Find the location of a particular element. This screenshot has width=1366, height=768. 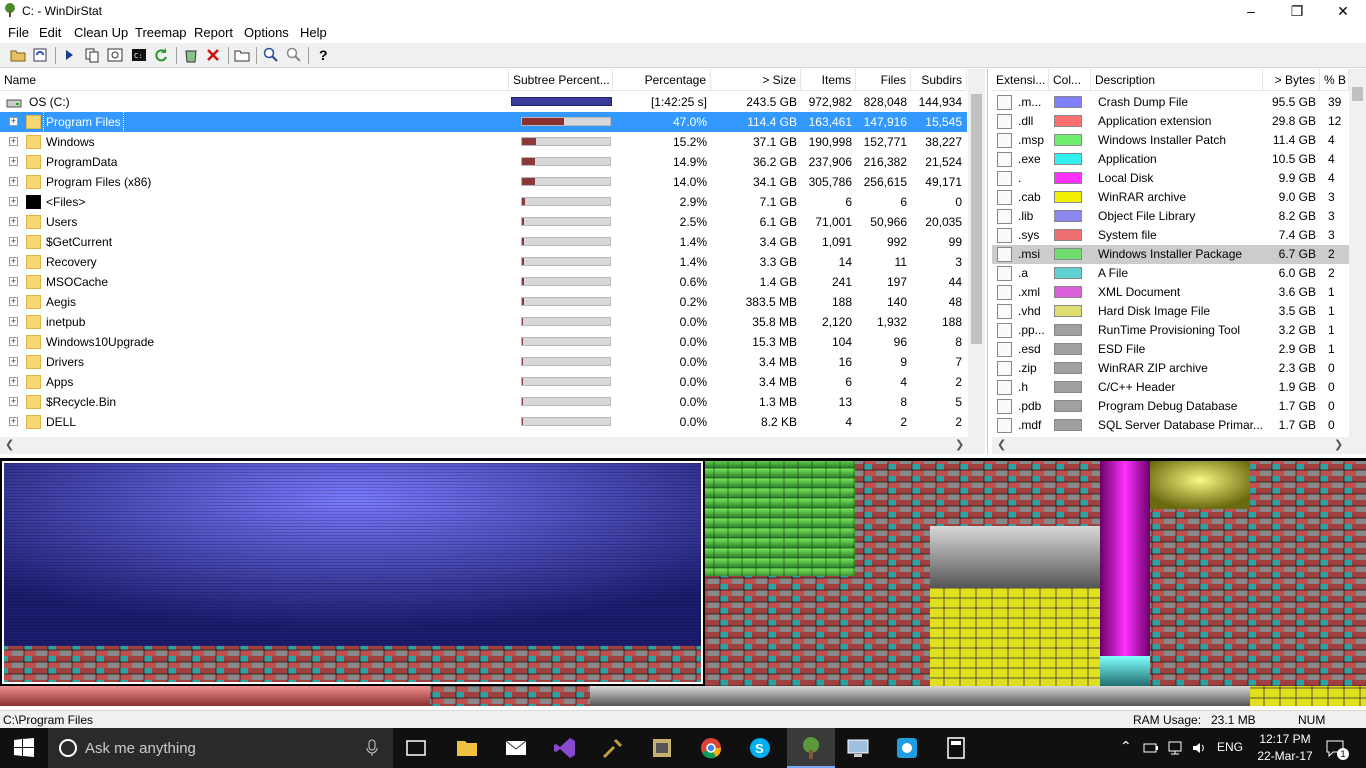

cortana-search-box: Ask me anything is located at coordinates (220, 748).